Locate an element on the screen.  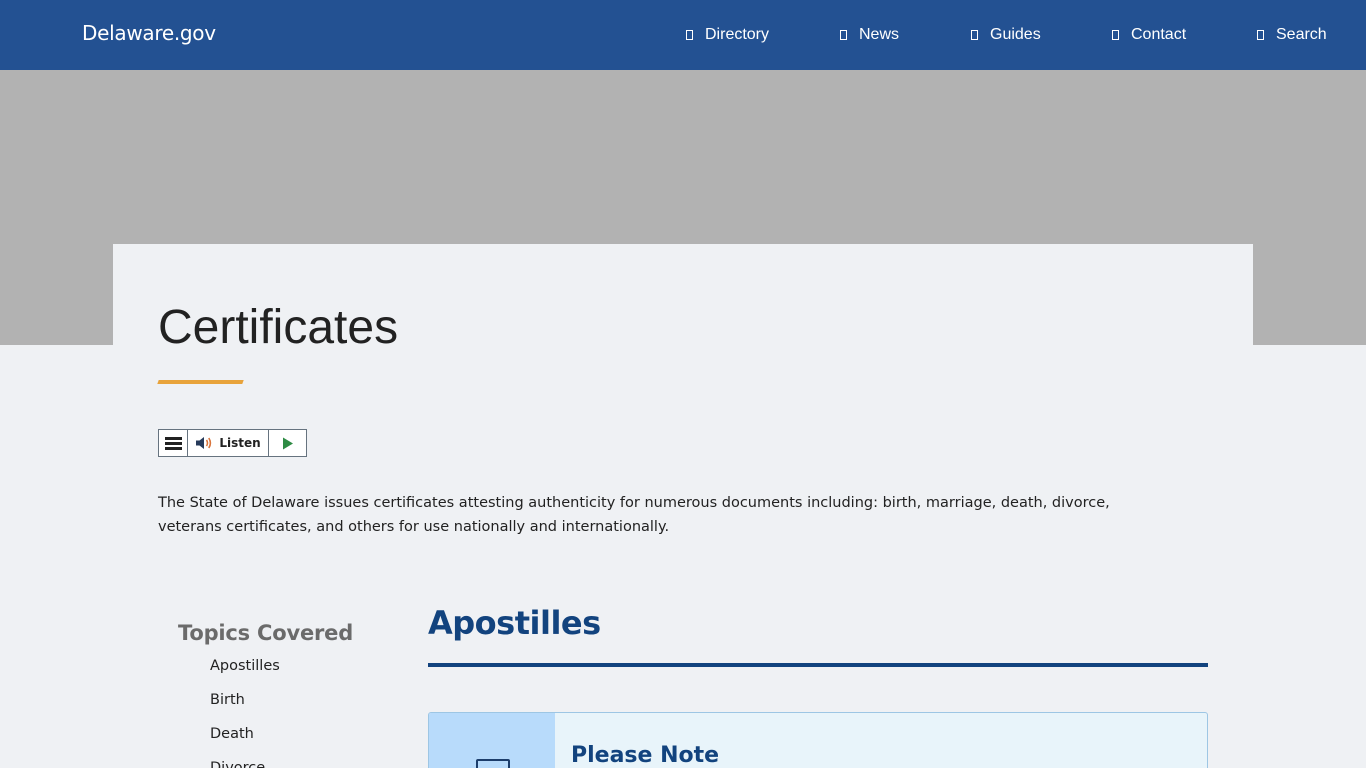
title-underline is located at coordinates (200, 382).